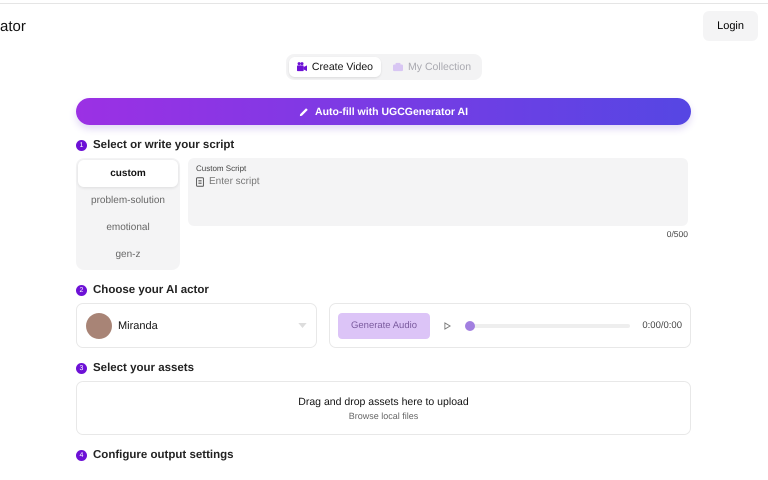 The width and height of the screenshot is (768, 480). I want to click on tab: Create Video, so click(335, 67).